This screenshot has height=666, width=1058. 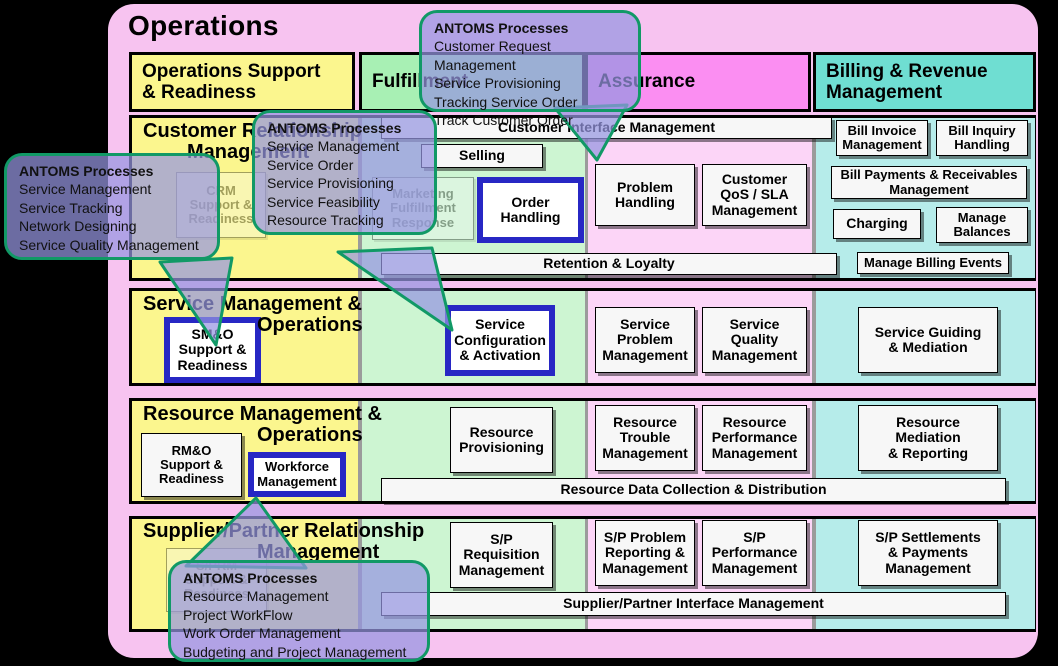 I want to click on box-bill-payments-receivables-management: Bill Payments & Receivables Management, so click(x=929, y=182).